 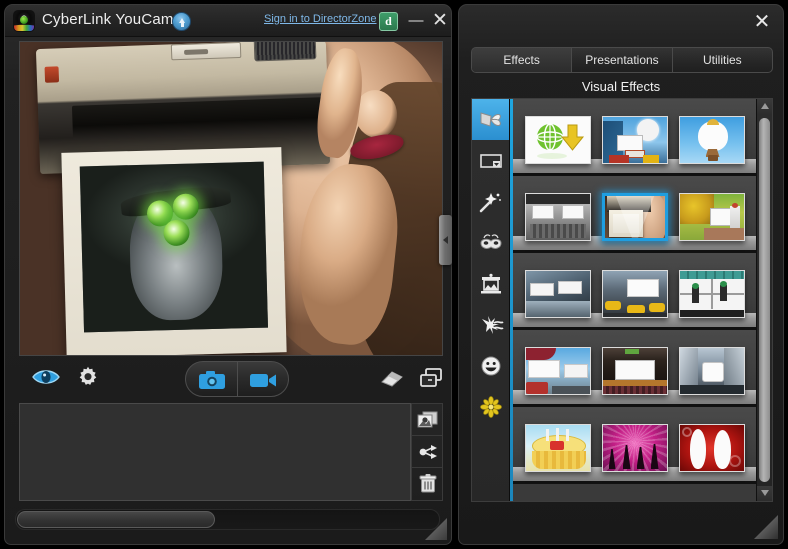 I want to click on flower-icon, so click(x=490, y=406).